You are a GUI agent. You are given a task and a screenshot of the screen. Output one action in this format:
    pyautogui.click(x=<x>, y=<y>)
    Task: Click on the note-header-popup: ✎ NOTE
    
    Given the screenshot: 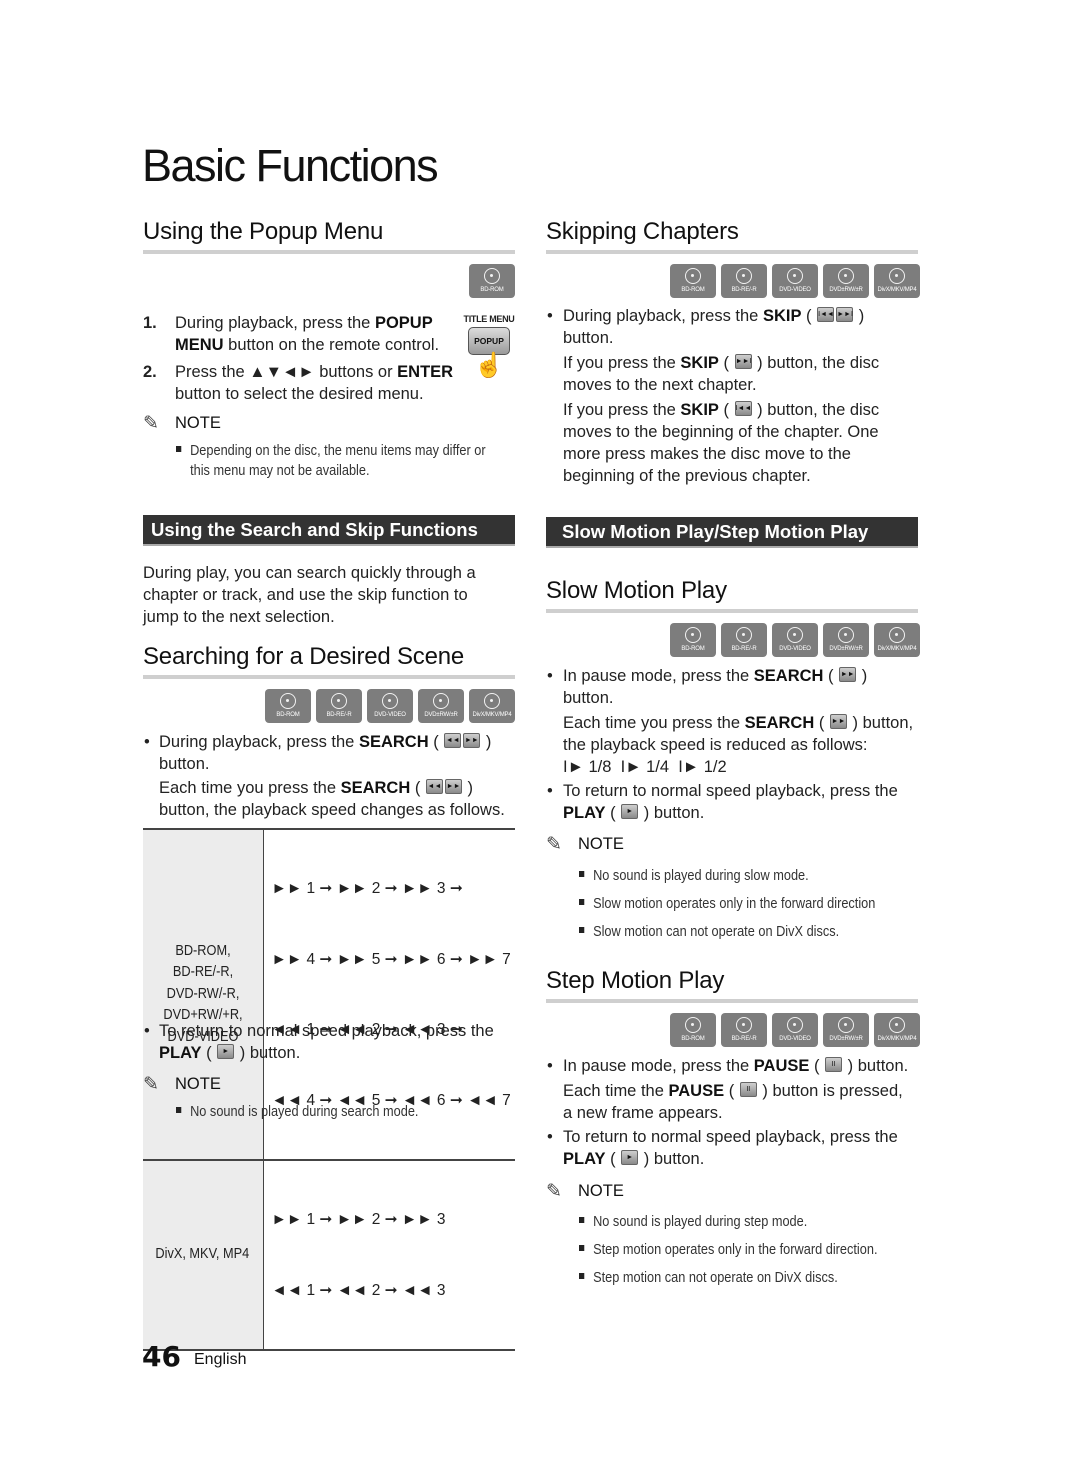 What is the action you would take?
    pyautogui.click(x=182, y=423)
    